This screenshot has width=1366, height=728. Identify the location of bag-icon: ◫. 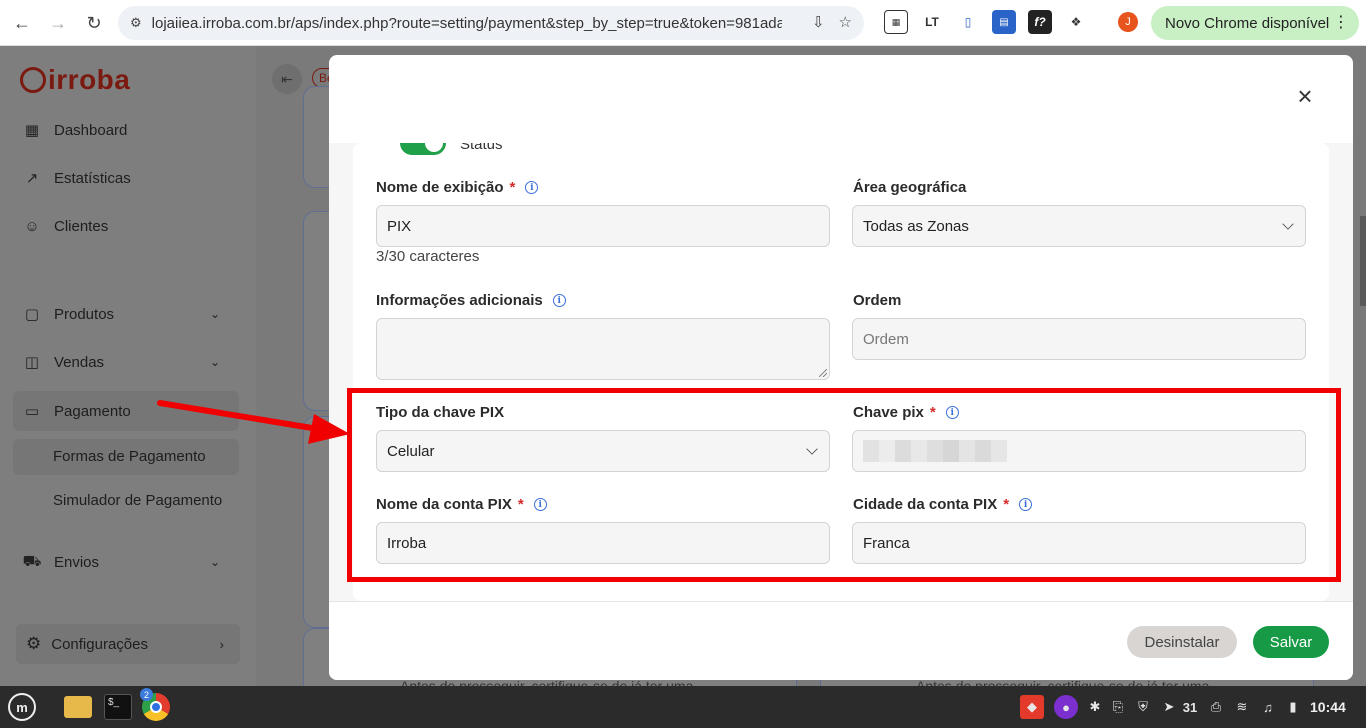
(32, 362).